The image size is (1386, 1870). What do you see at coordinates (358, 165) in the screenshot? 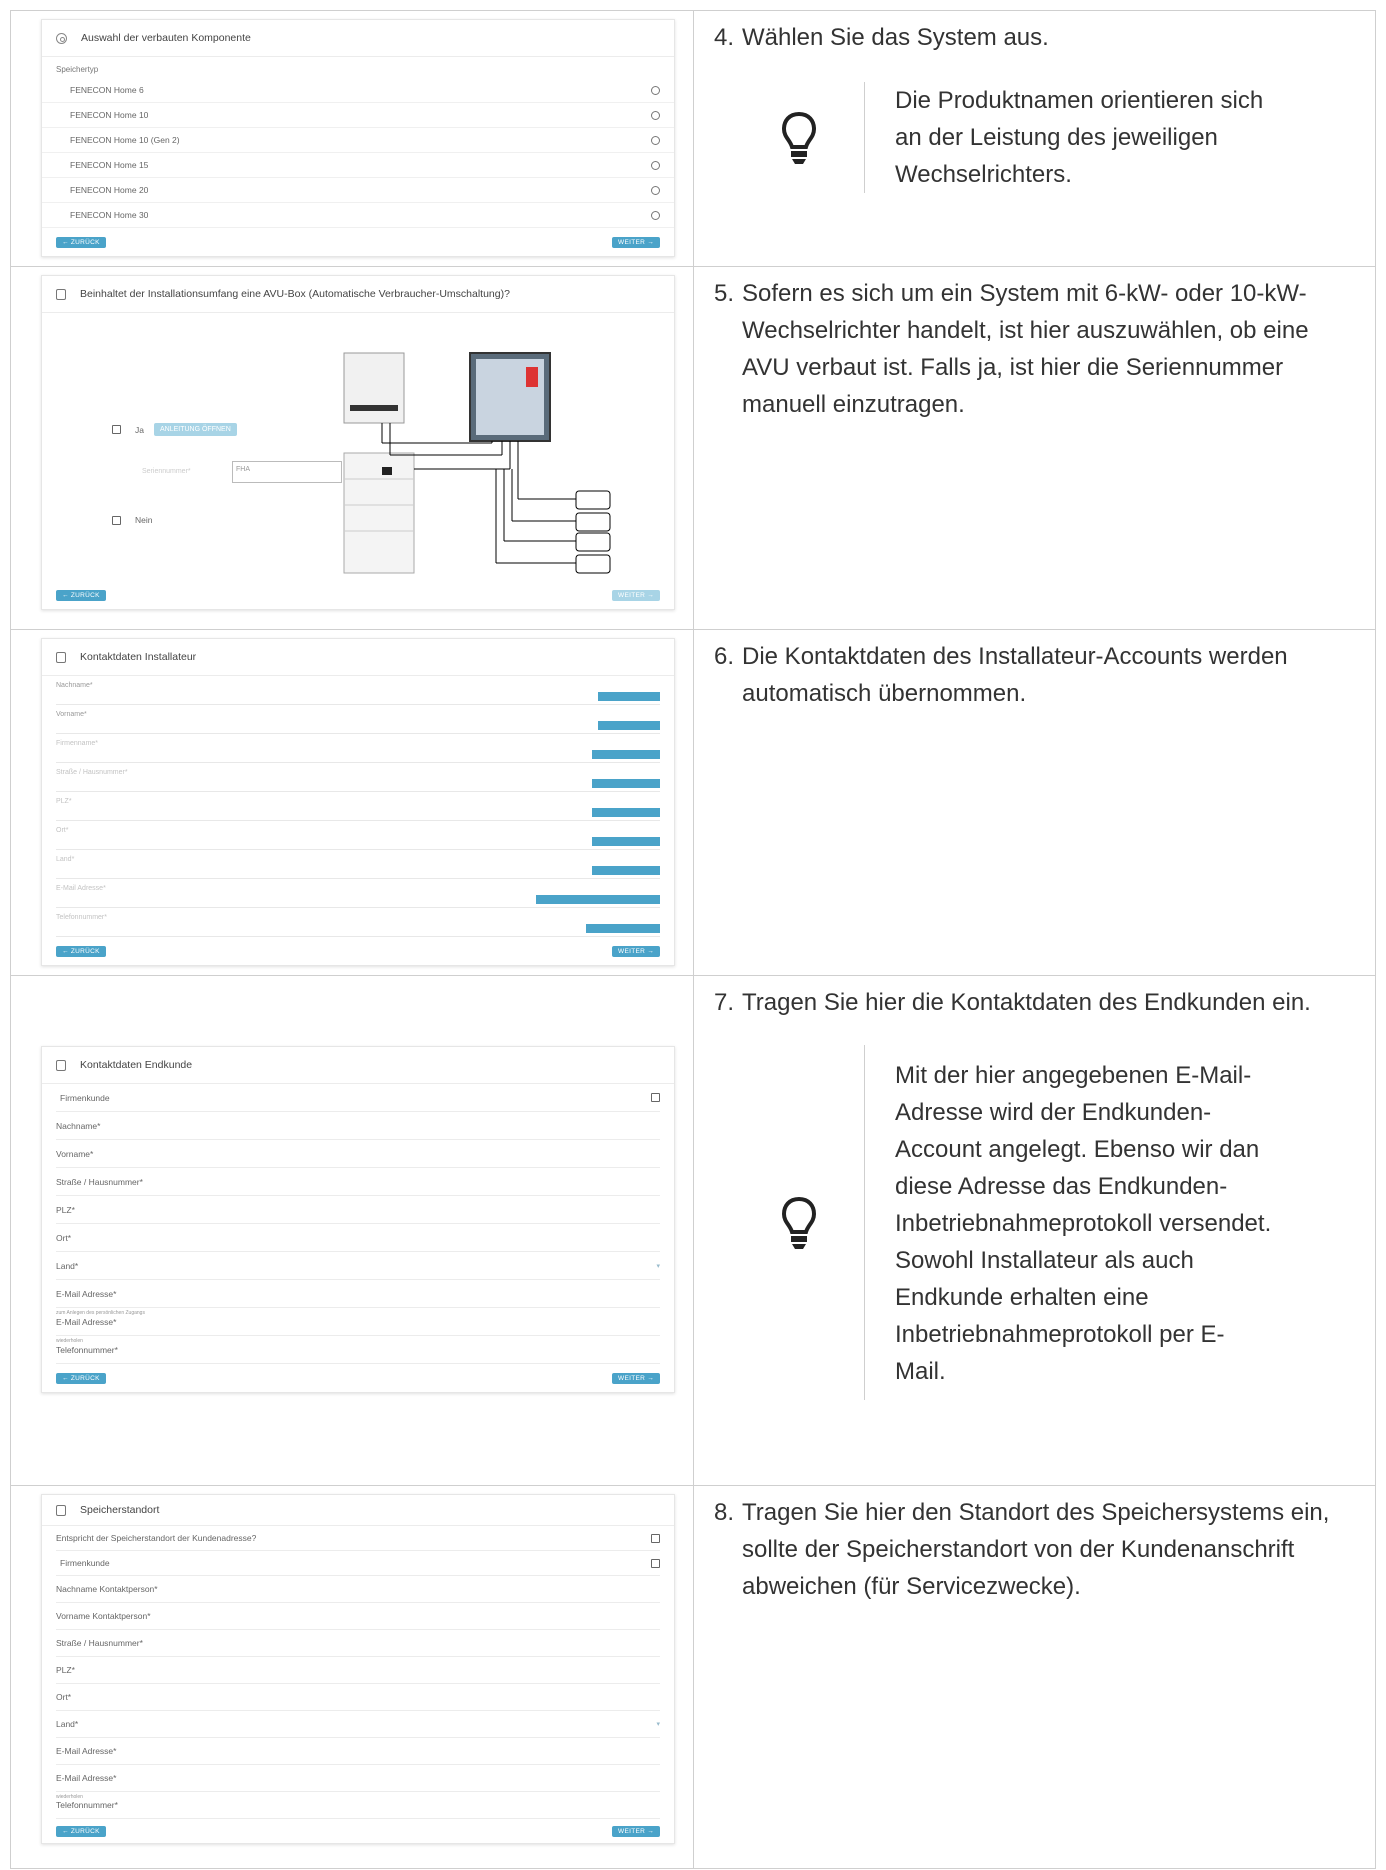
I see `option-row: FENECON Home 15` at bounding box center [358, 165].